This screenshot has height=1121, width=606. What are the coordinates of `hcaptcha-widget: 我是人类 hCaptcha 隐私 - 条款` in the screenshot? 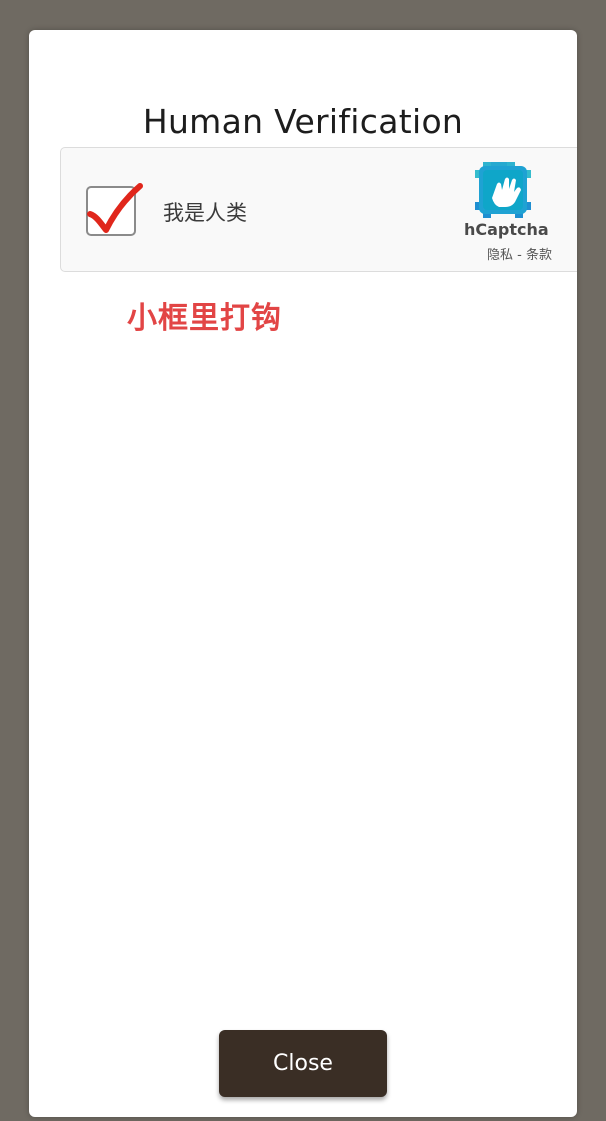 It's located at (318, 209).